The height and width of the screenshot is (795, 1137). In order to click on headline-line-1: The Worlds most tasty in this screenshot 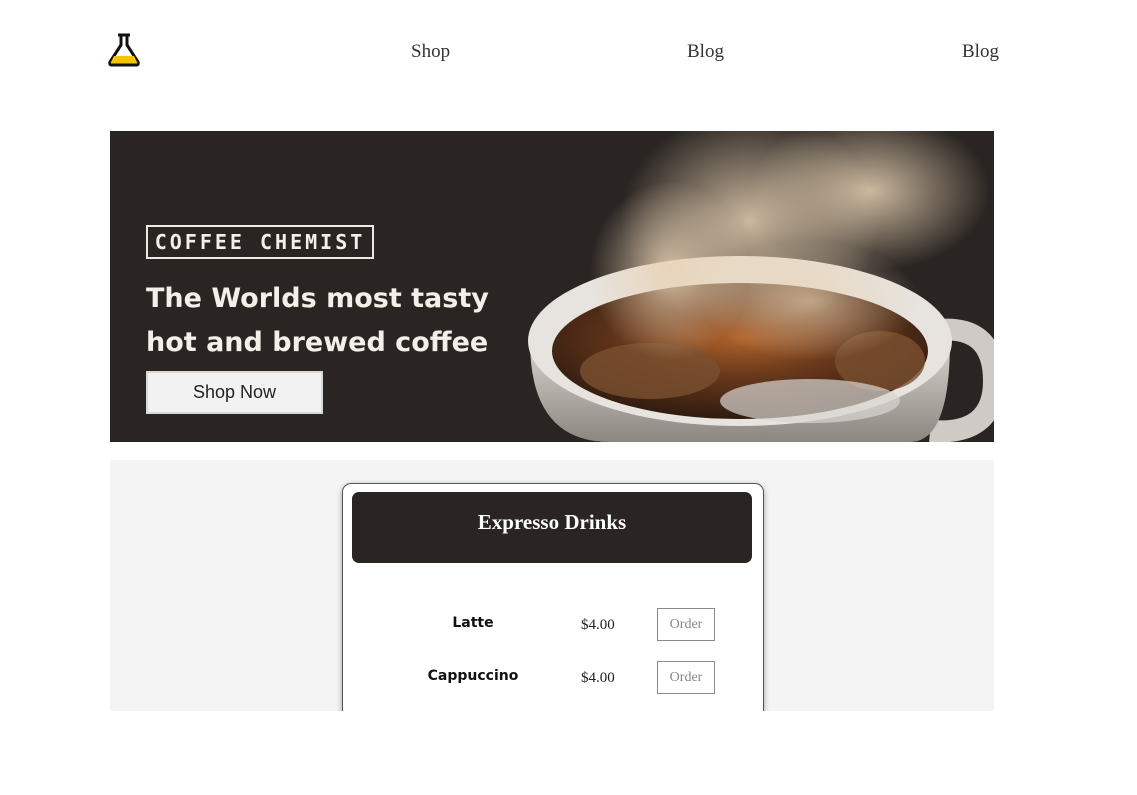, I will do `click(317, 298)`.